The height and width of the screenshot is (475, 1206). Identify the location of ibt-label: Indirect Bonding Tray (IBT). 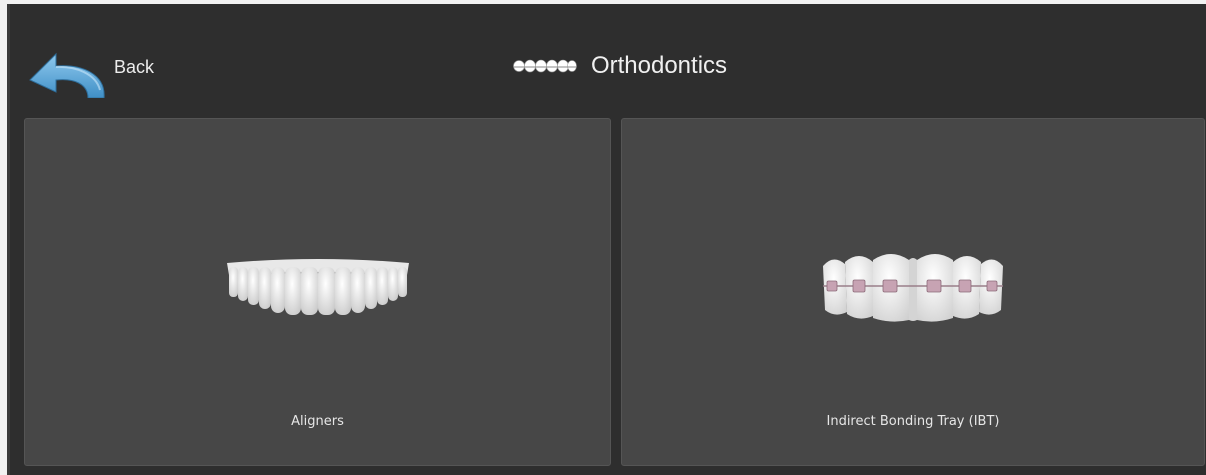
(913, 421).